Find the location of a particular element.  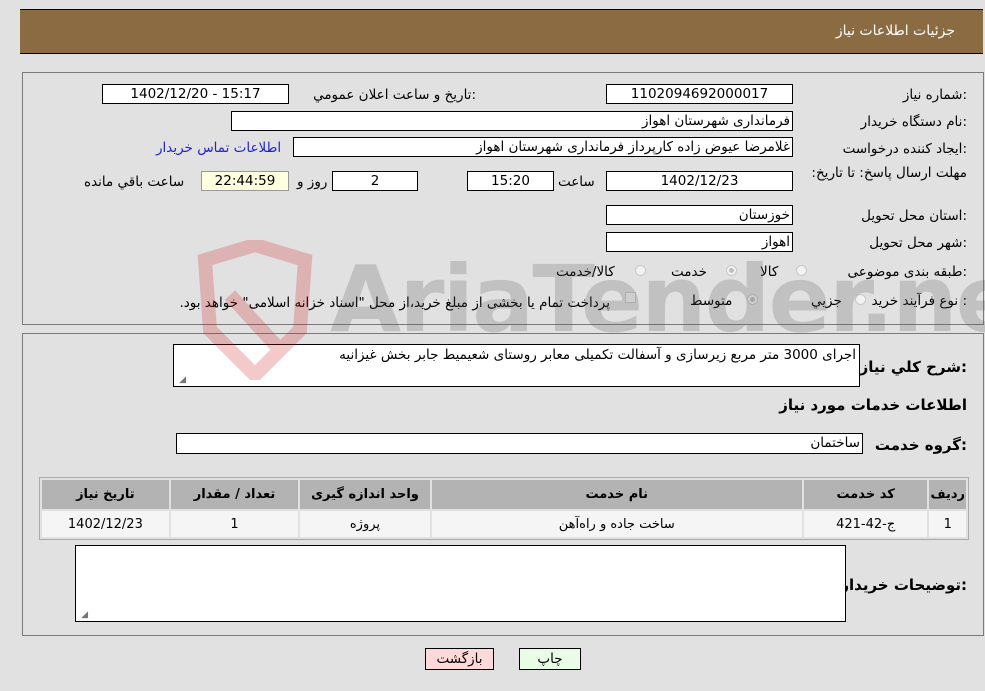

cell-need-date: 1402/12/23 is located at coordinates (105, 524).